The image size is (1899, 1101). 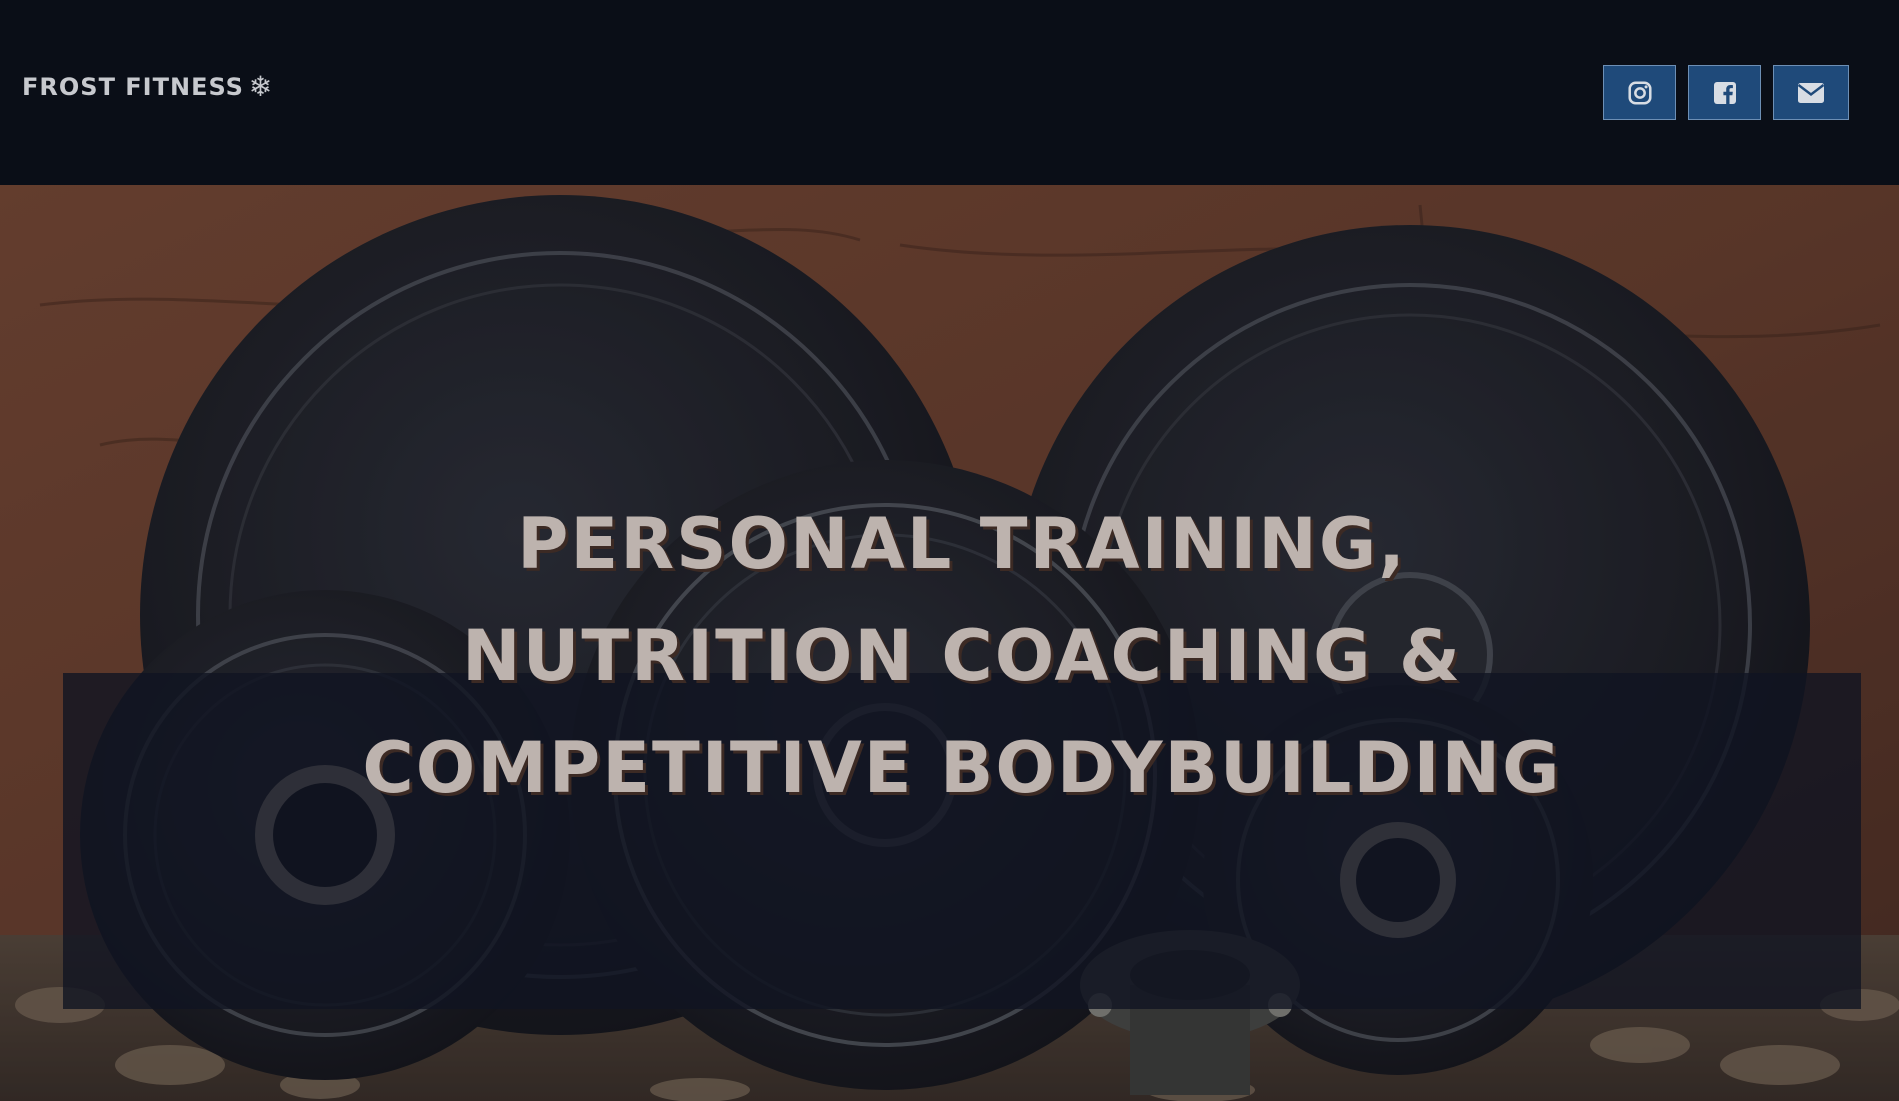 What do you see at coordinates (133, 87) in the screenshot?
I see `logo-text: FROST FITNESS` at bounding box center [133, 87].